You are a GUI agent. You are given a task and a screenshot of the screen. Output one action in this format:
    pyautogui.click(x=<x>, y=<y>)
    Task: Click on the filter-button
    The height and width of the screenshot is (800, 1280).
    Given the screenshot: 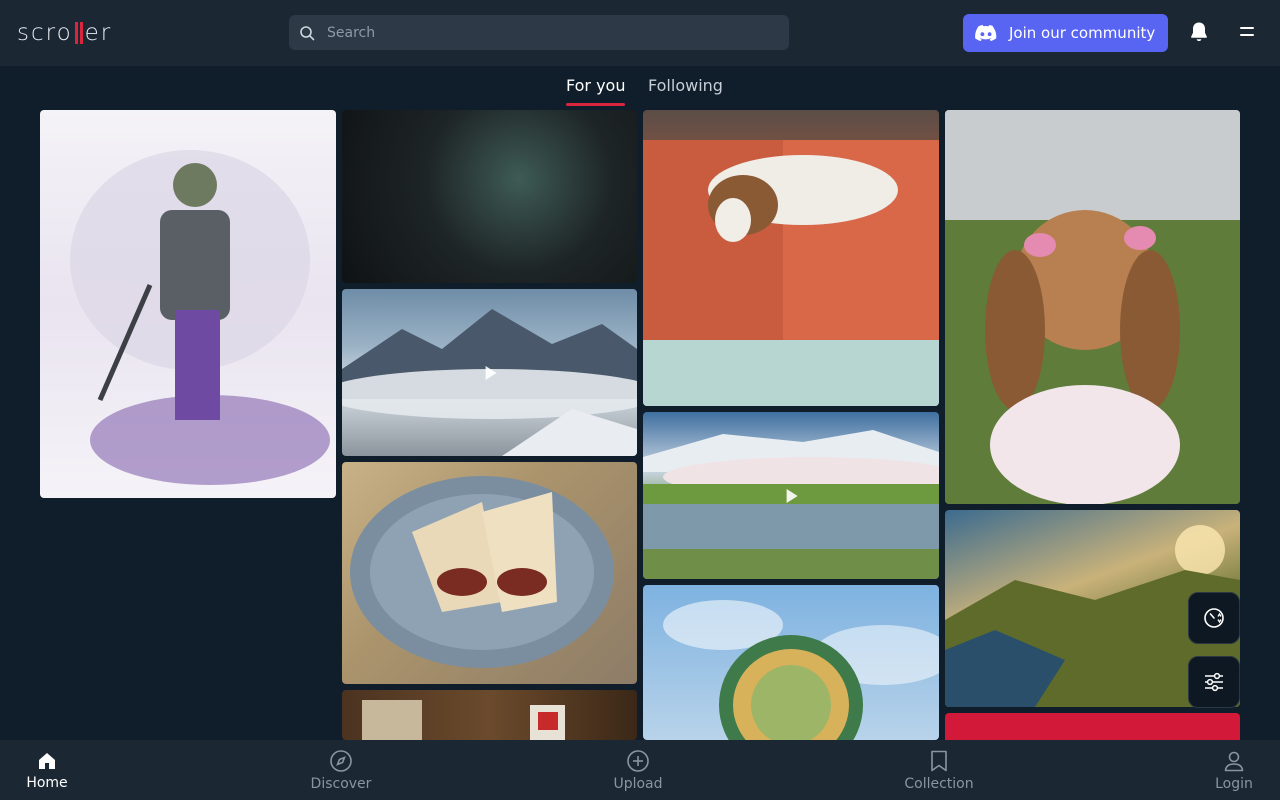 What is the action you would take?
    pyautogui.click(x=1214, y=682)
    